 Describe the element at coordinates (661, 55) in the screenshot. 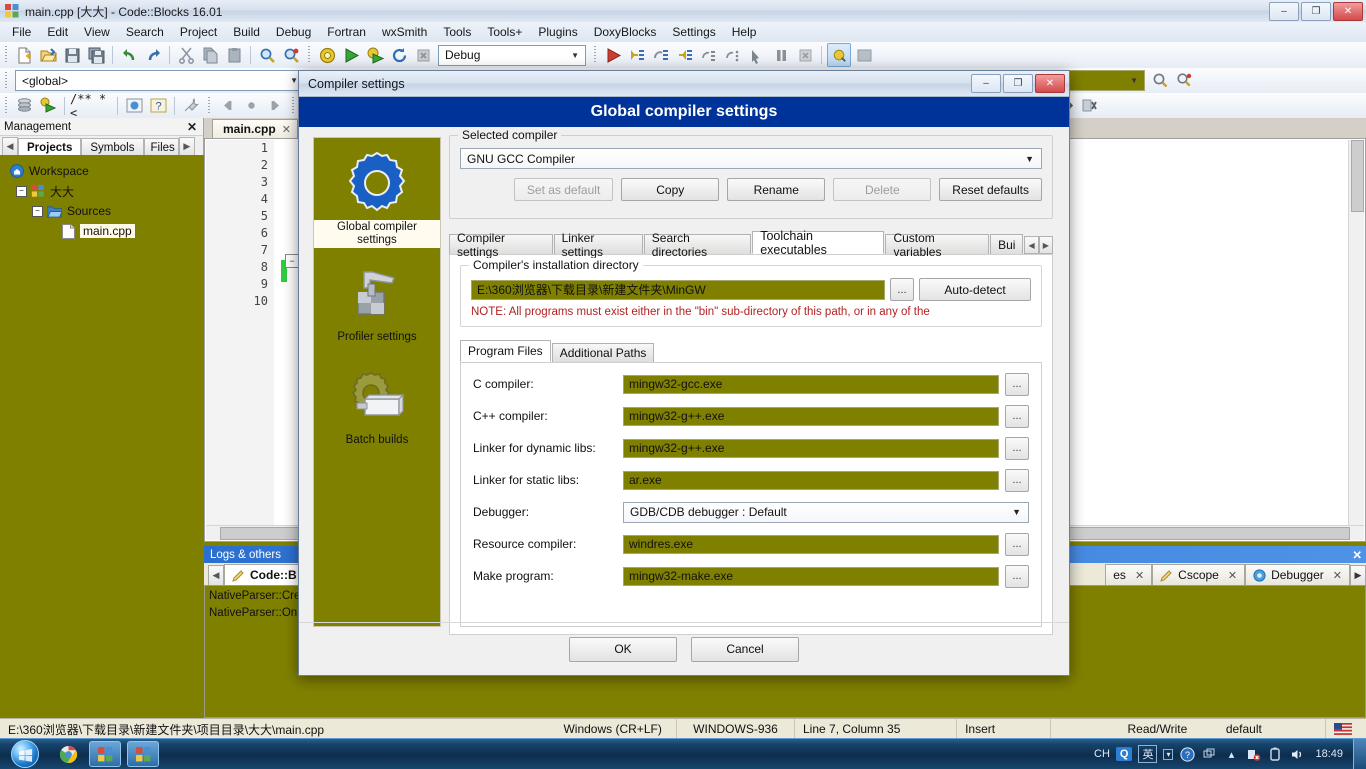

I see `step-over-icon` at that location.